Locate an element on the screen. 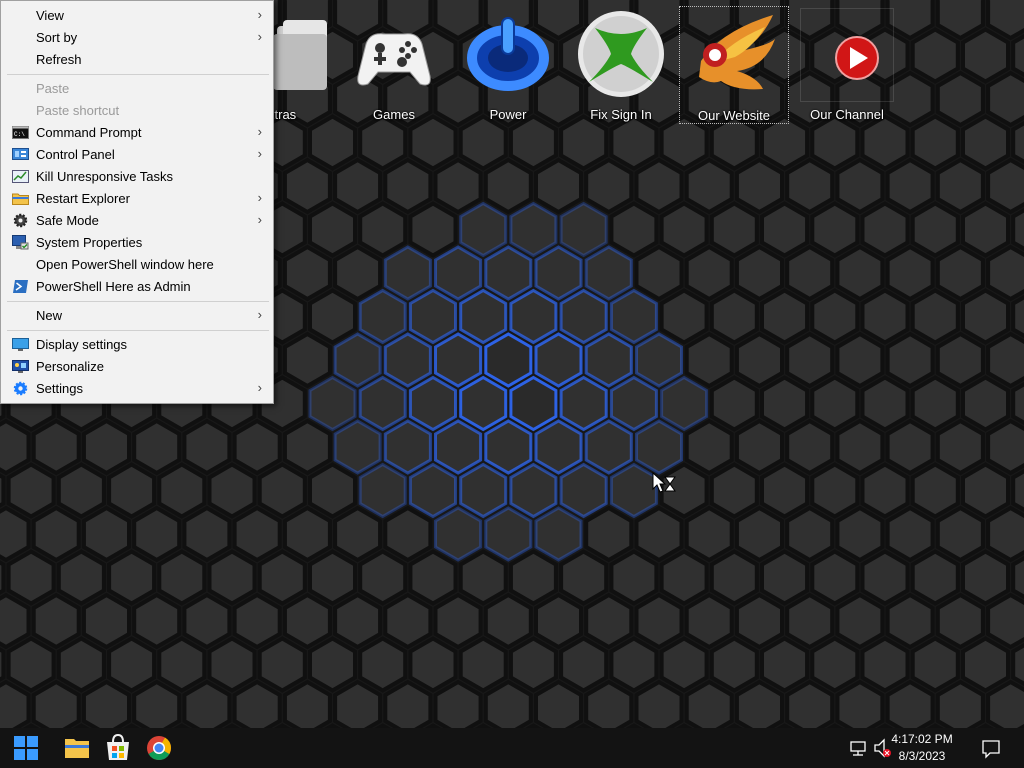 The height and width of the screenshot is (768, 1024). desktop-icon-label: Our Channel is located at coordinates (847, 114).